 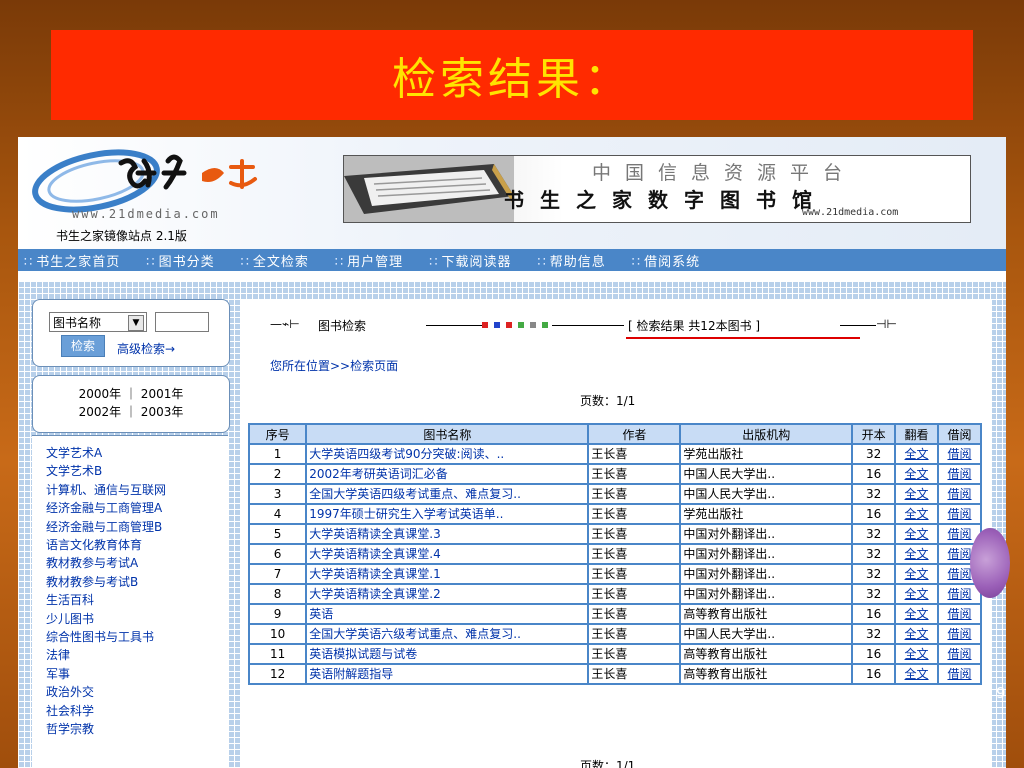 What do you see at coordinates (130, 508) in the screenshot?
I see `category-item: 经济金融与工商管理A` at bounding box center [130, 508].